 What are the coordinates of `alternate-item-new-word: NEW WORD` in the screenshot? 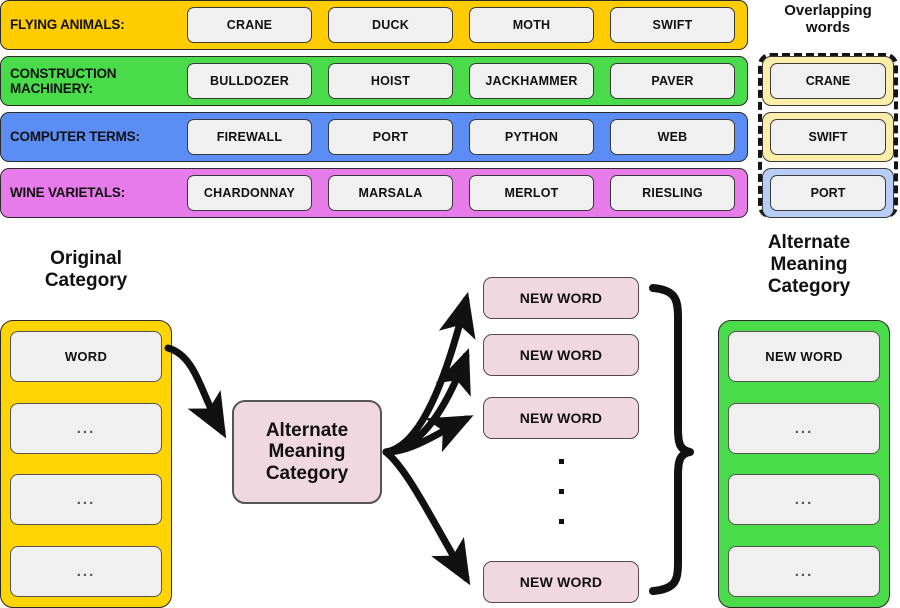 It's located at (804, 356).